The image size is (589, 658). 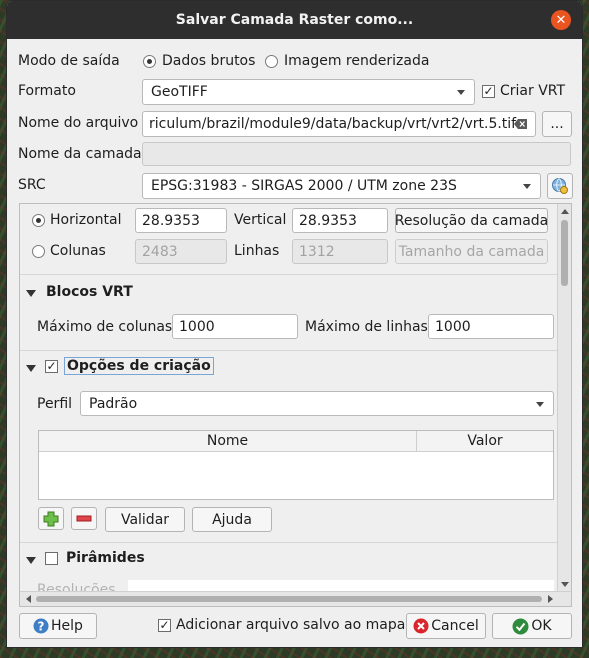 I want to click on add-to-map-checkbox: ✓, so click(x=164, y=625).